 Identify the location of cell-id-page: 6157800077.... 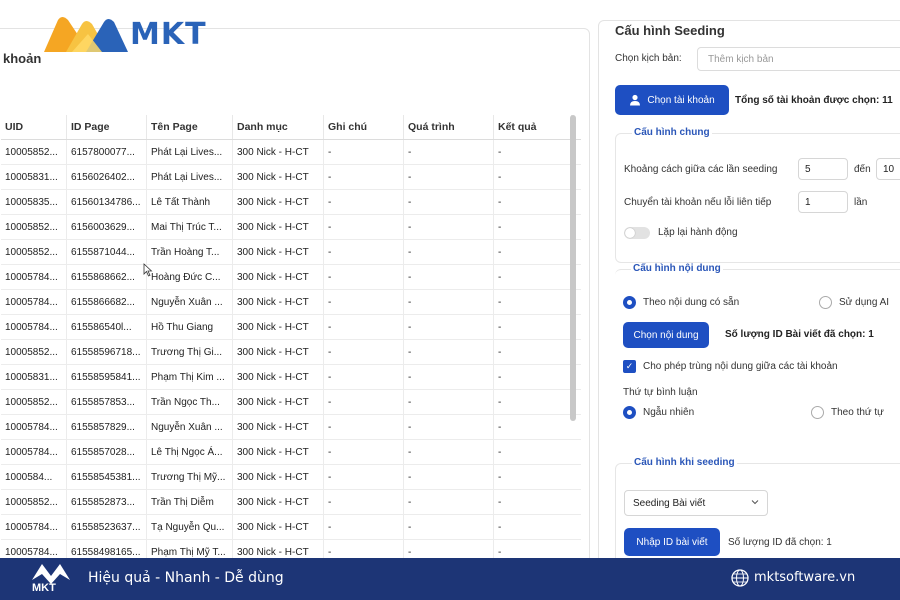
(107, 152).